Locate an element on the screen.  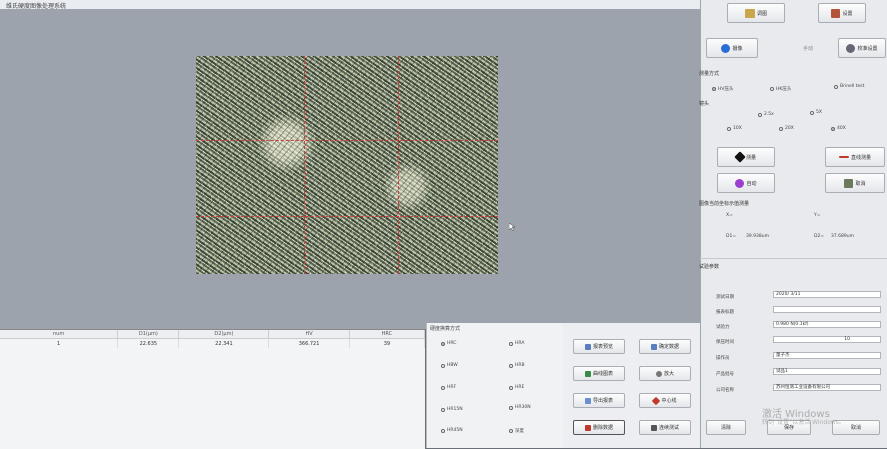
radio-hrf: HRF is located at coordinates (448, 387).